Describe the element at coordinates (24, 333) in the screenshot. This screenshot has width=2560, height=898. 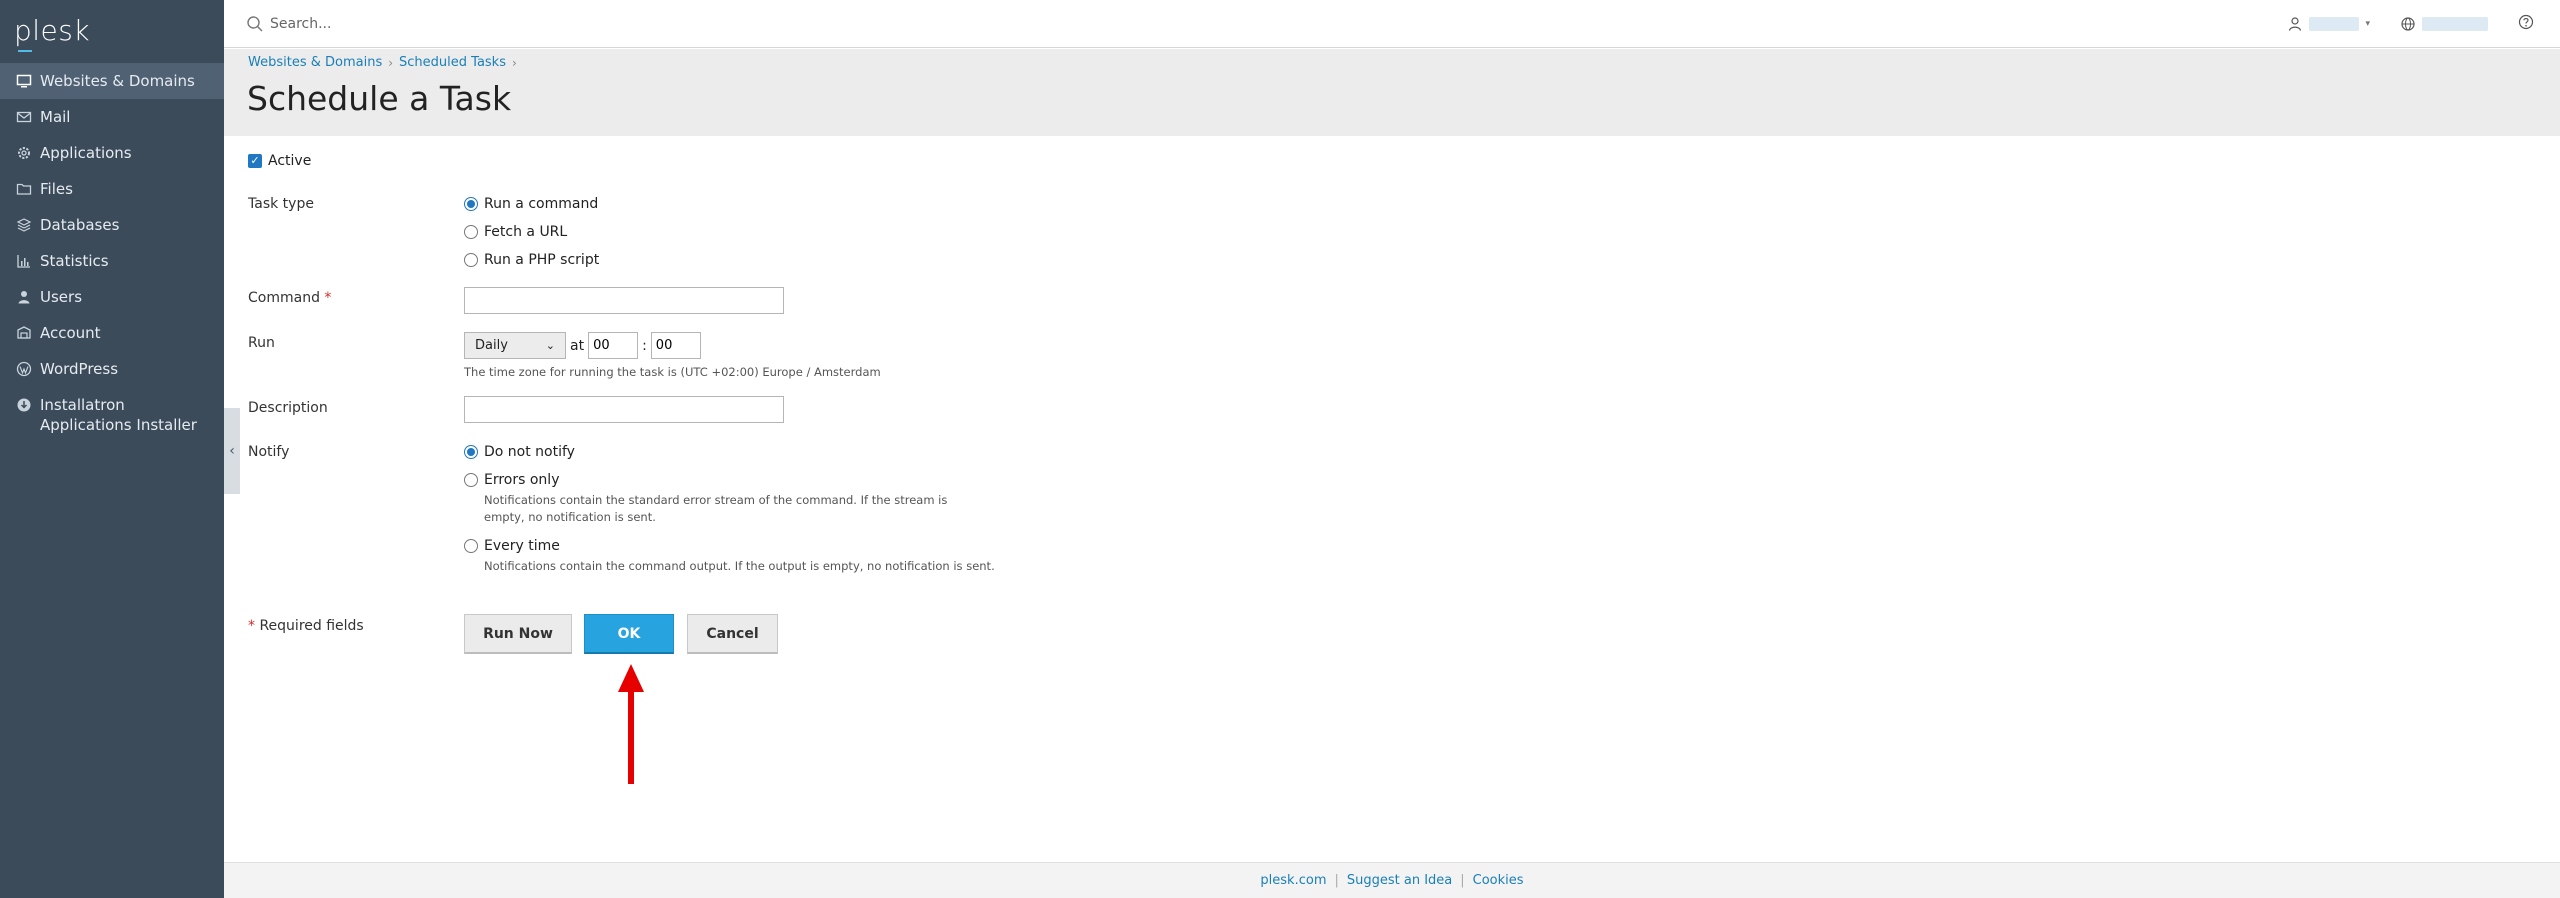
I see `account-icon` at that location.